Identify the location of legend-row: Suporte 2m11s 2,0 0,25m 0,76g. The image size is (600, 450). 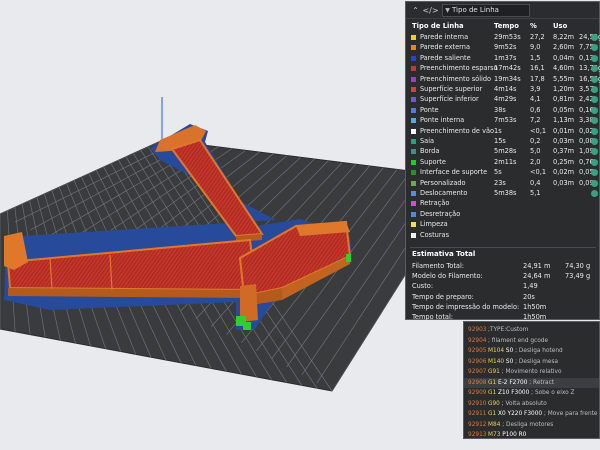
(503, 162).